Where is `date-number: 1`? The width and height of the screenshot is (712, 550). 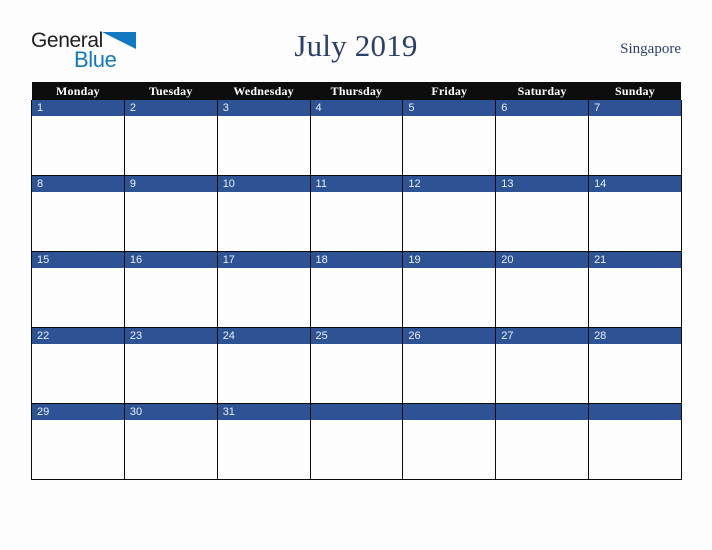
date-number: 1 is located at coordinates (40, 108).